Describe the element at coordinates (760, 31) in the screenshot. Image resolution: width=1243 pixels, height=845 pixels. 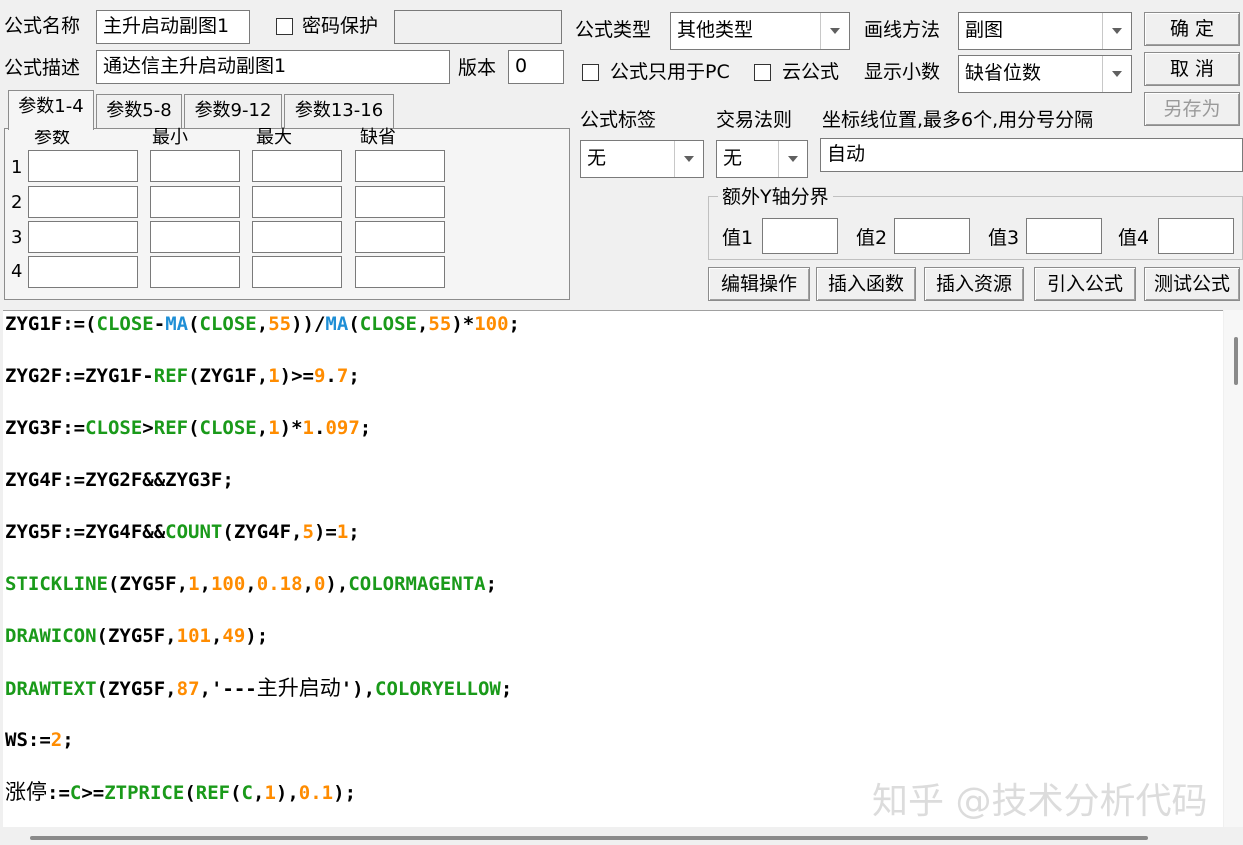
I see `formula-type-select: 其他类型` at that location.